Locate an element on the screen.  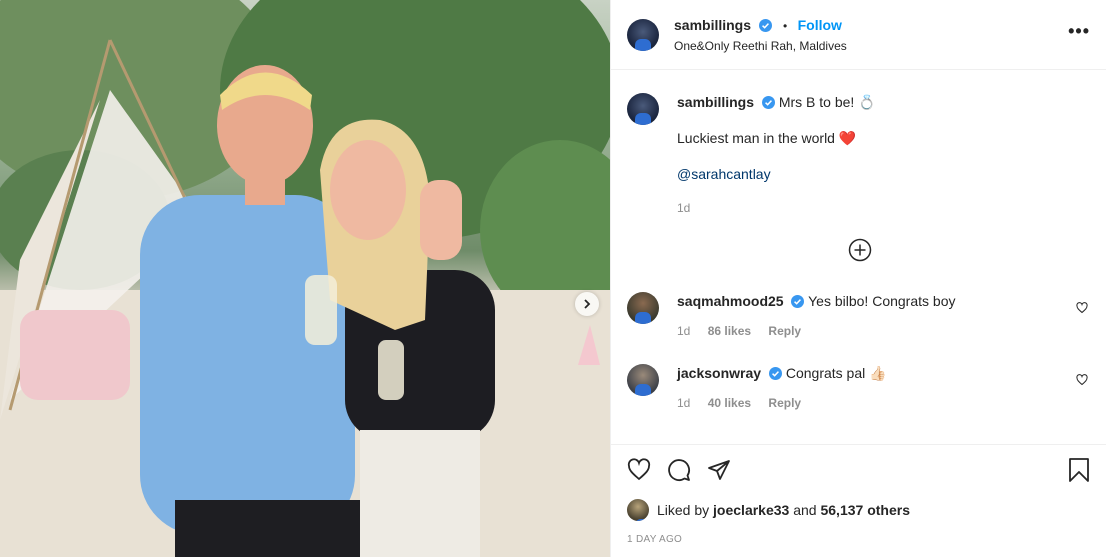
comment-button is located at coordinates (679, 470).